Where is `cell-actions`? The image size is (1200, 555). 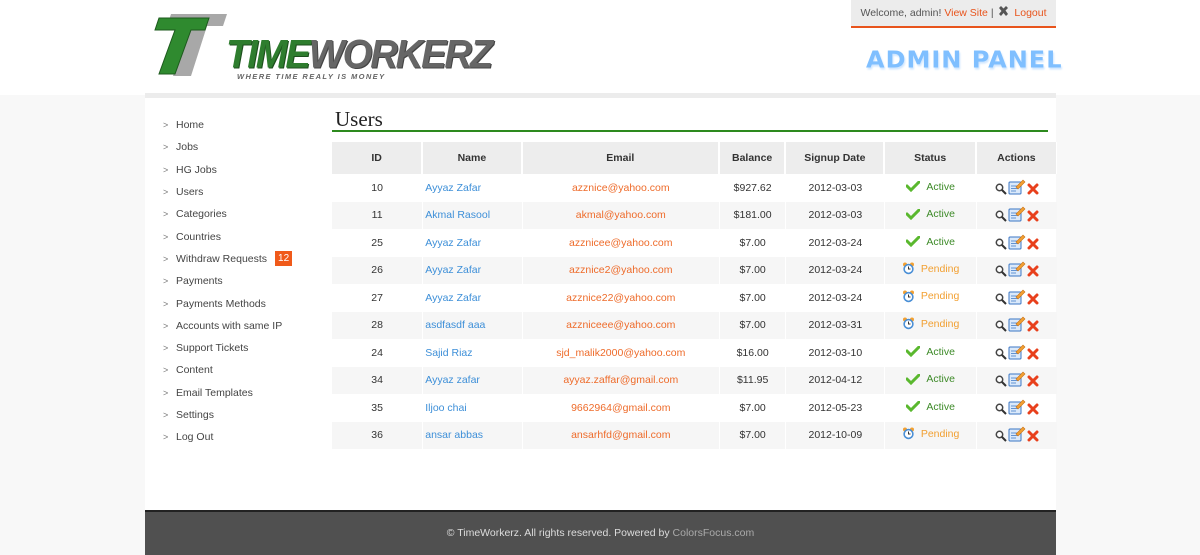
cell-actions is located at coordinates (1017, 243).